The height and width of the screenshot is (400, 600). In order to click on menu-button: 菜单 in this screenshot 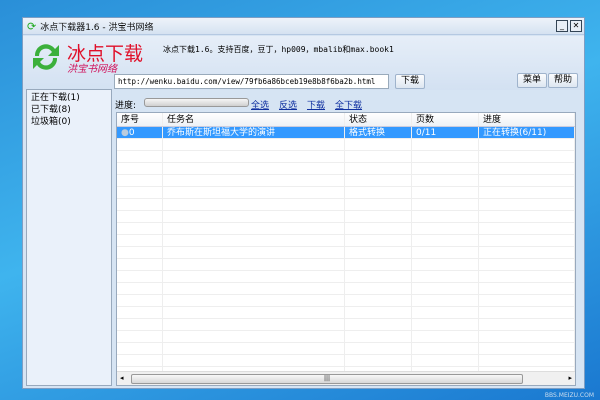, I will do `click(532, 80)`.